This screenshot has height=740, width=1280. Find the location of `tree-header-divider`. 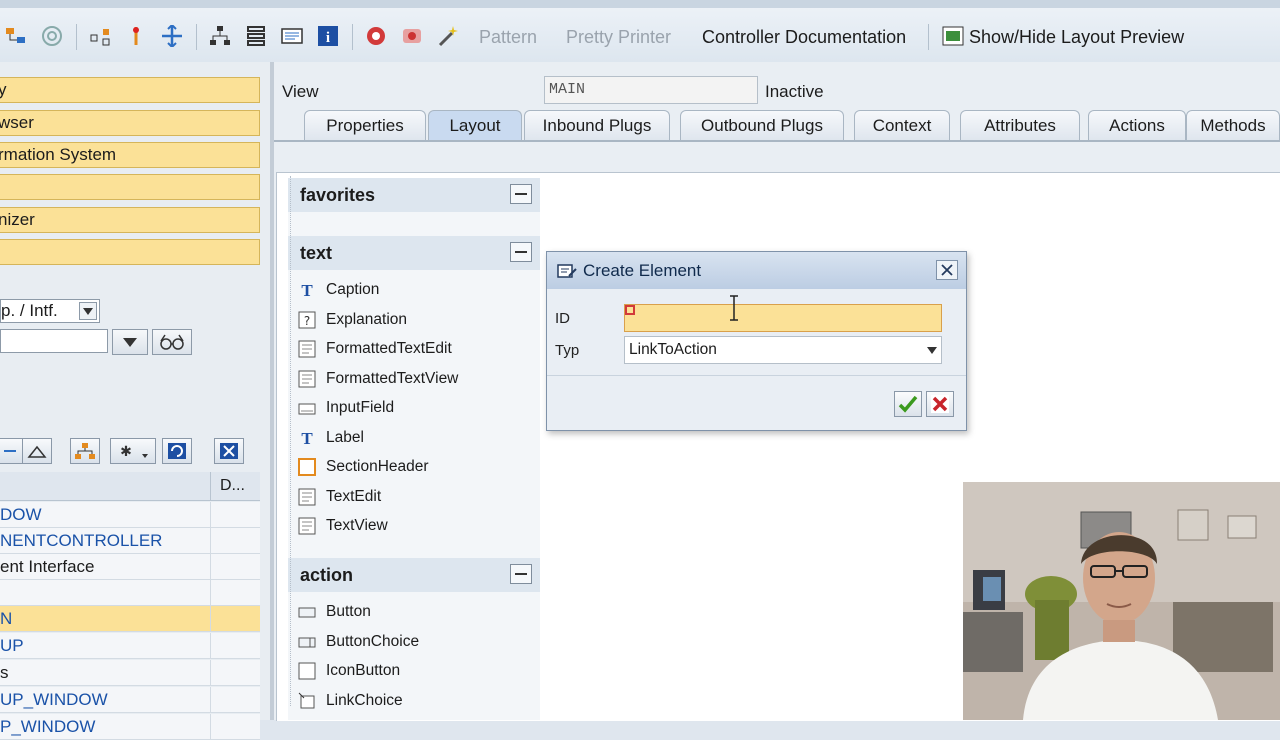

tree-header-divider is located at coordinates (210, 486).